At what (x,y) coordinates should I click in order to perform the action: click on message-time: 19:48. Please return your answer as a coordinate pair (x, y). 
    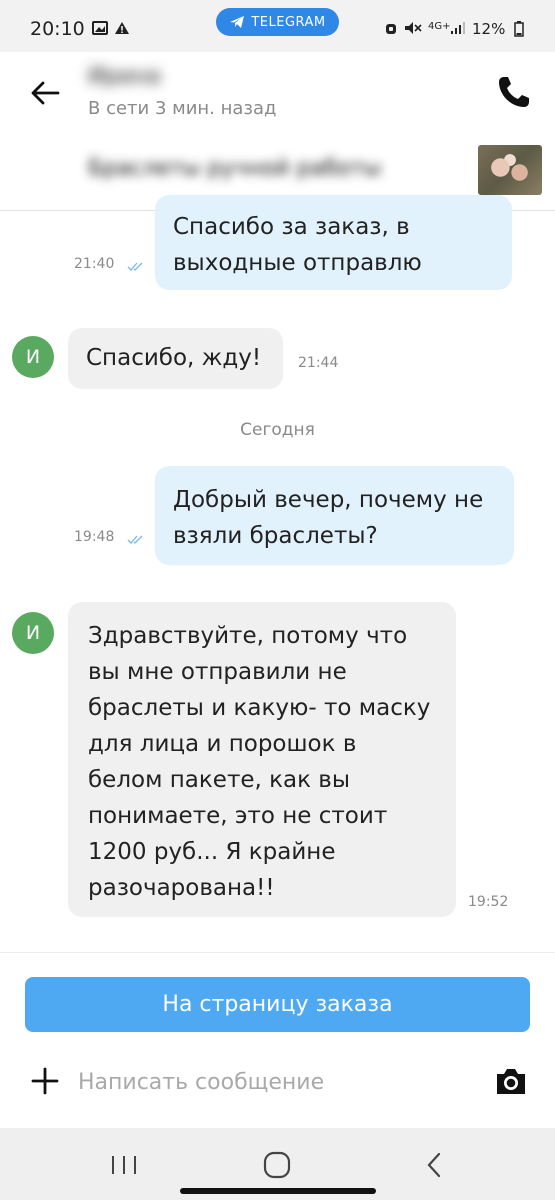
    Looking at the image, I should click on (94, 537).